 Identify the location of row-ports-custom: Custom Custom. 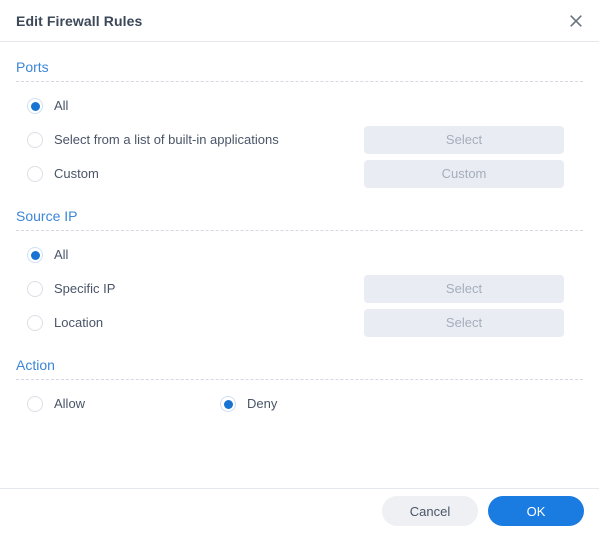
(299, 174).